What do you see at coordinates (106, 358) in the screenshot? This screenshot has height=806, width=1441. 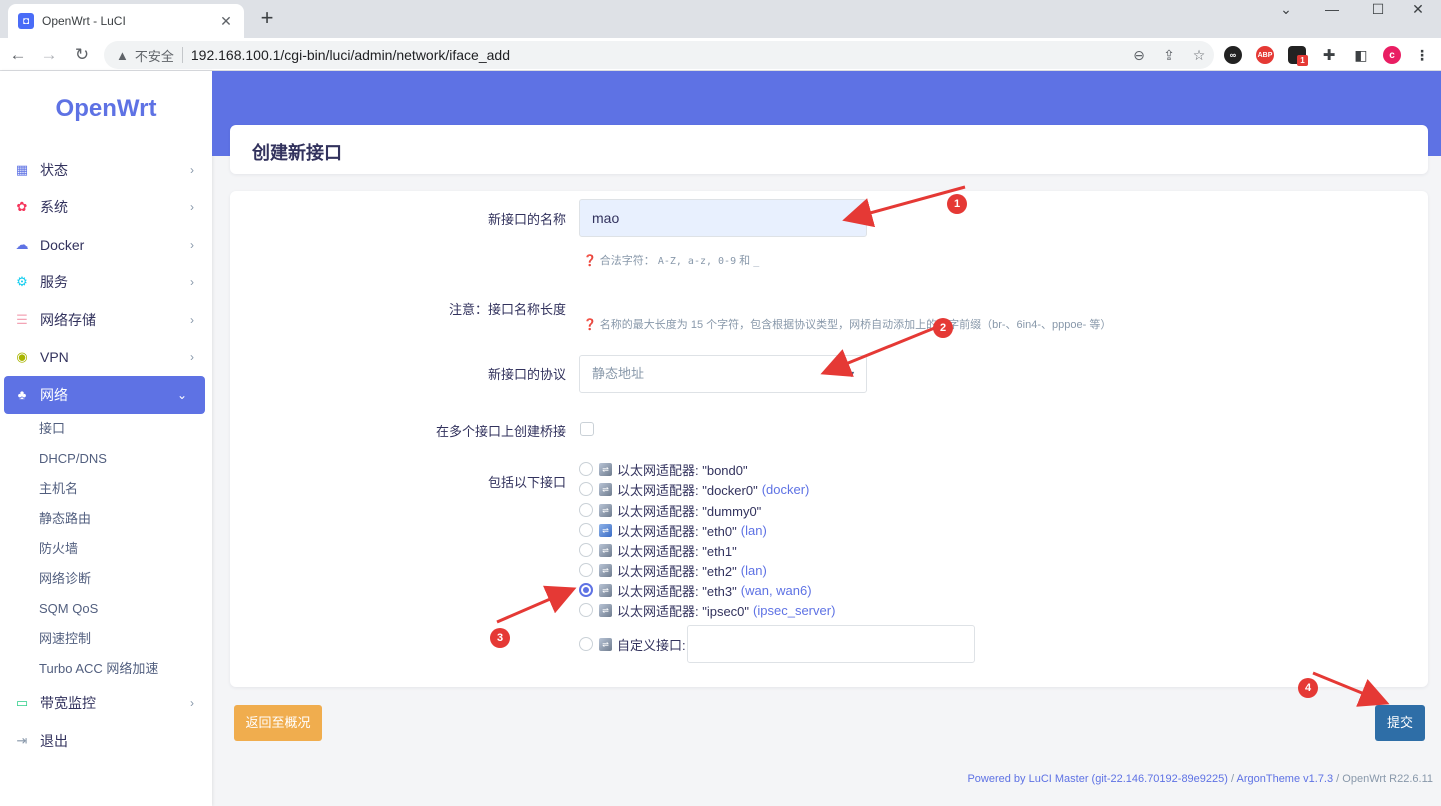 I see `sidebar-item-vpn: ◉ VPN ›` at bounding box center [106, 358].